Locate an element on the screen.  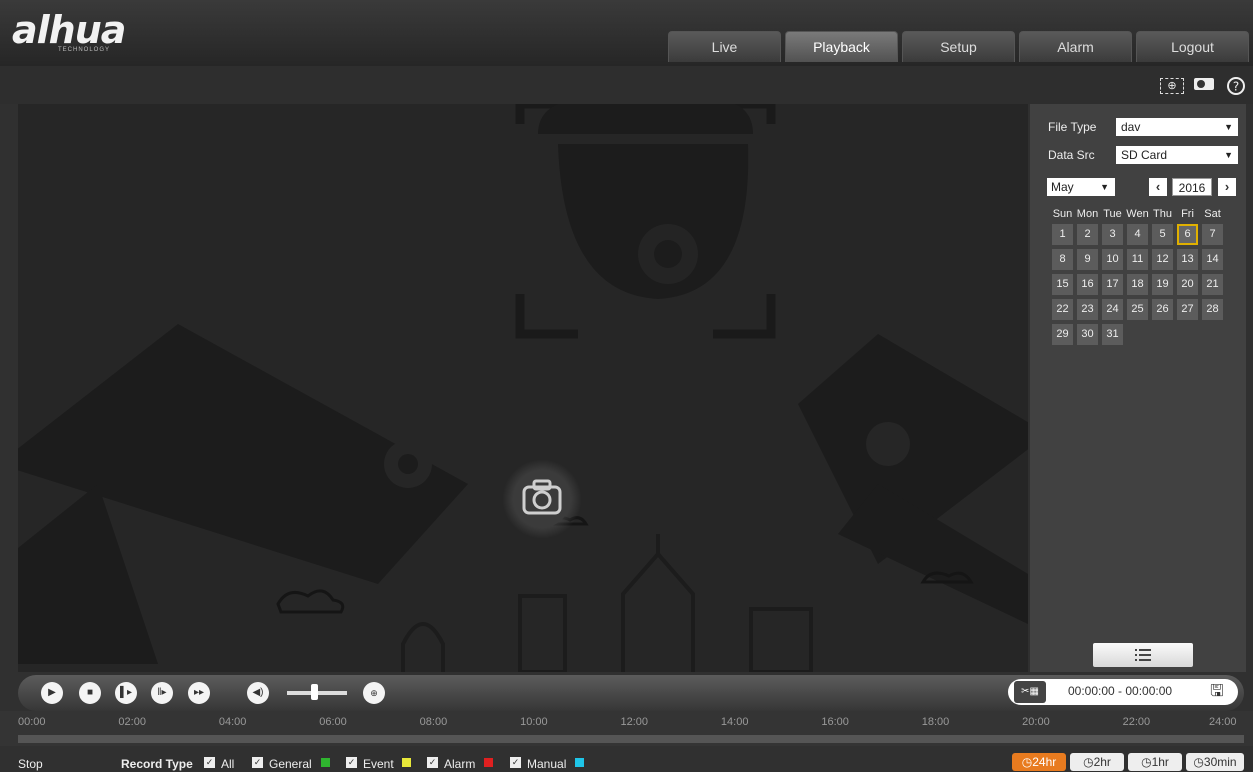
calendar-day: 3 is located at coordinates (1112, 234).